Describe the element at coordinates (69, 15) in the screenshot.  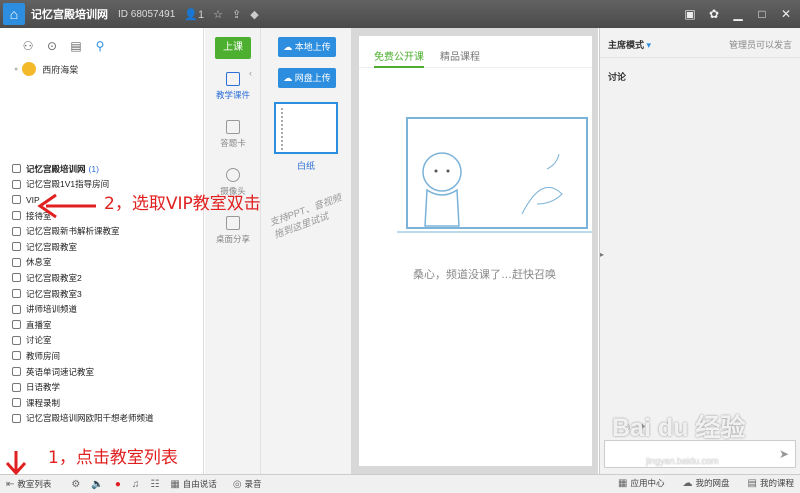
I see `app-title: 记忆宫殿培训网` at that location.